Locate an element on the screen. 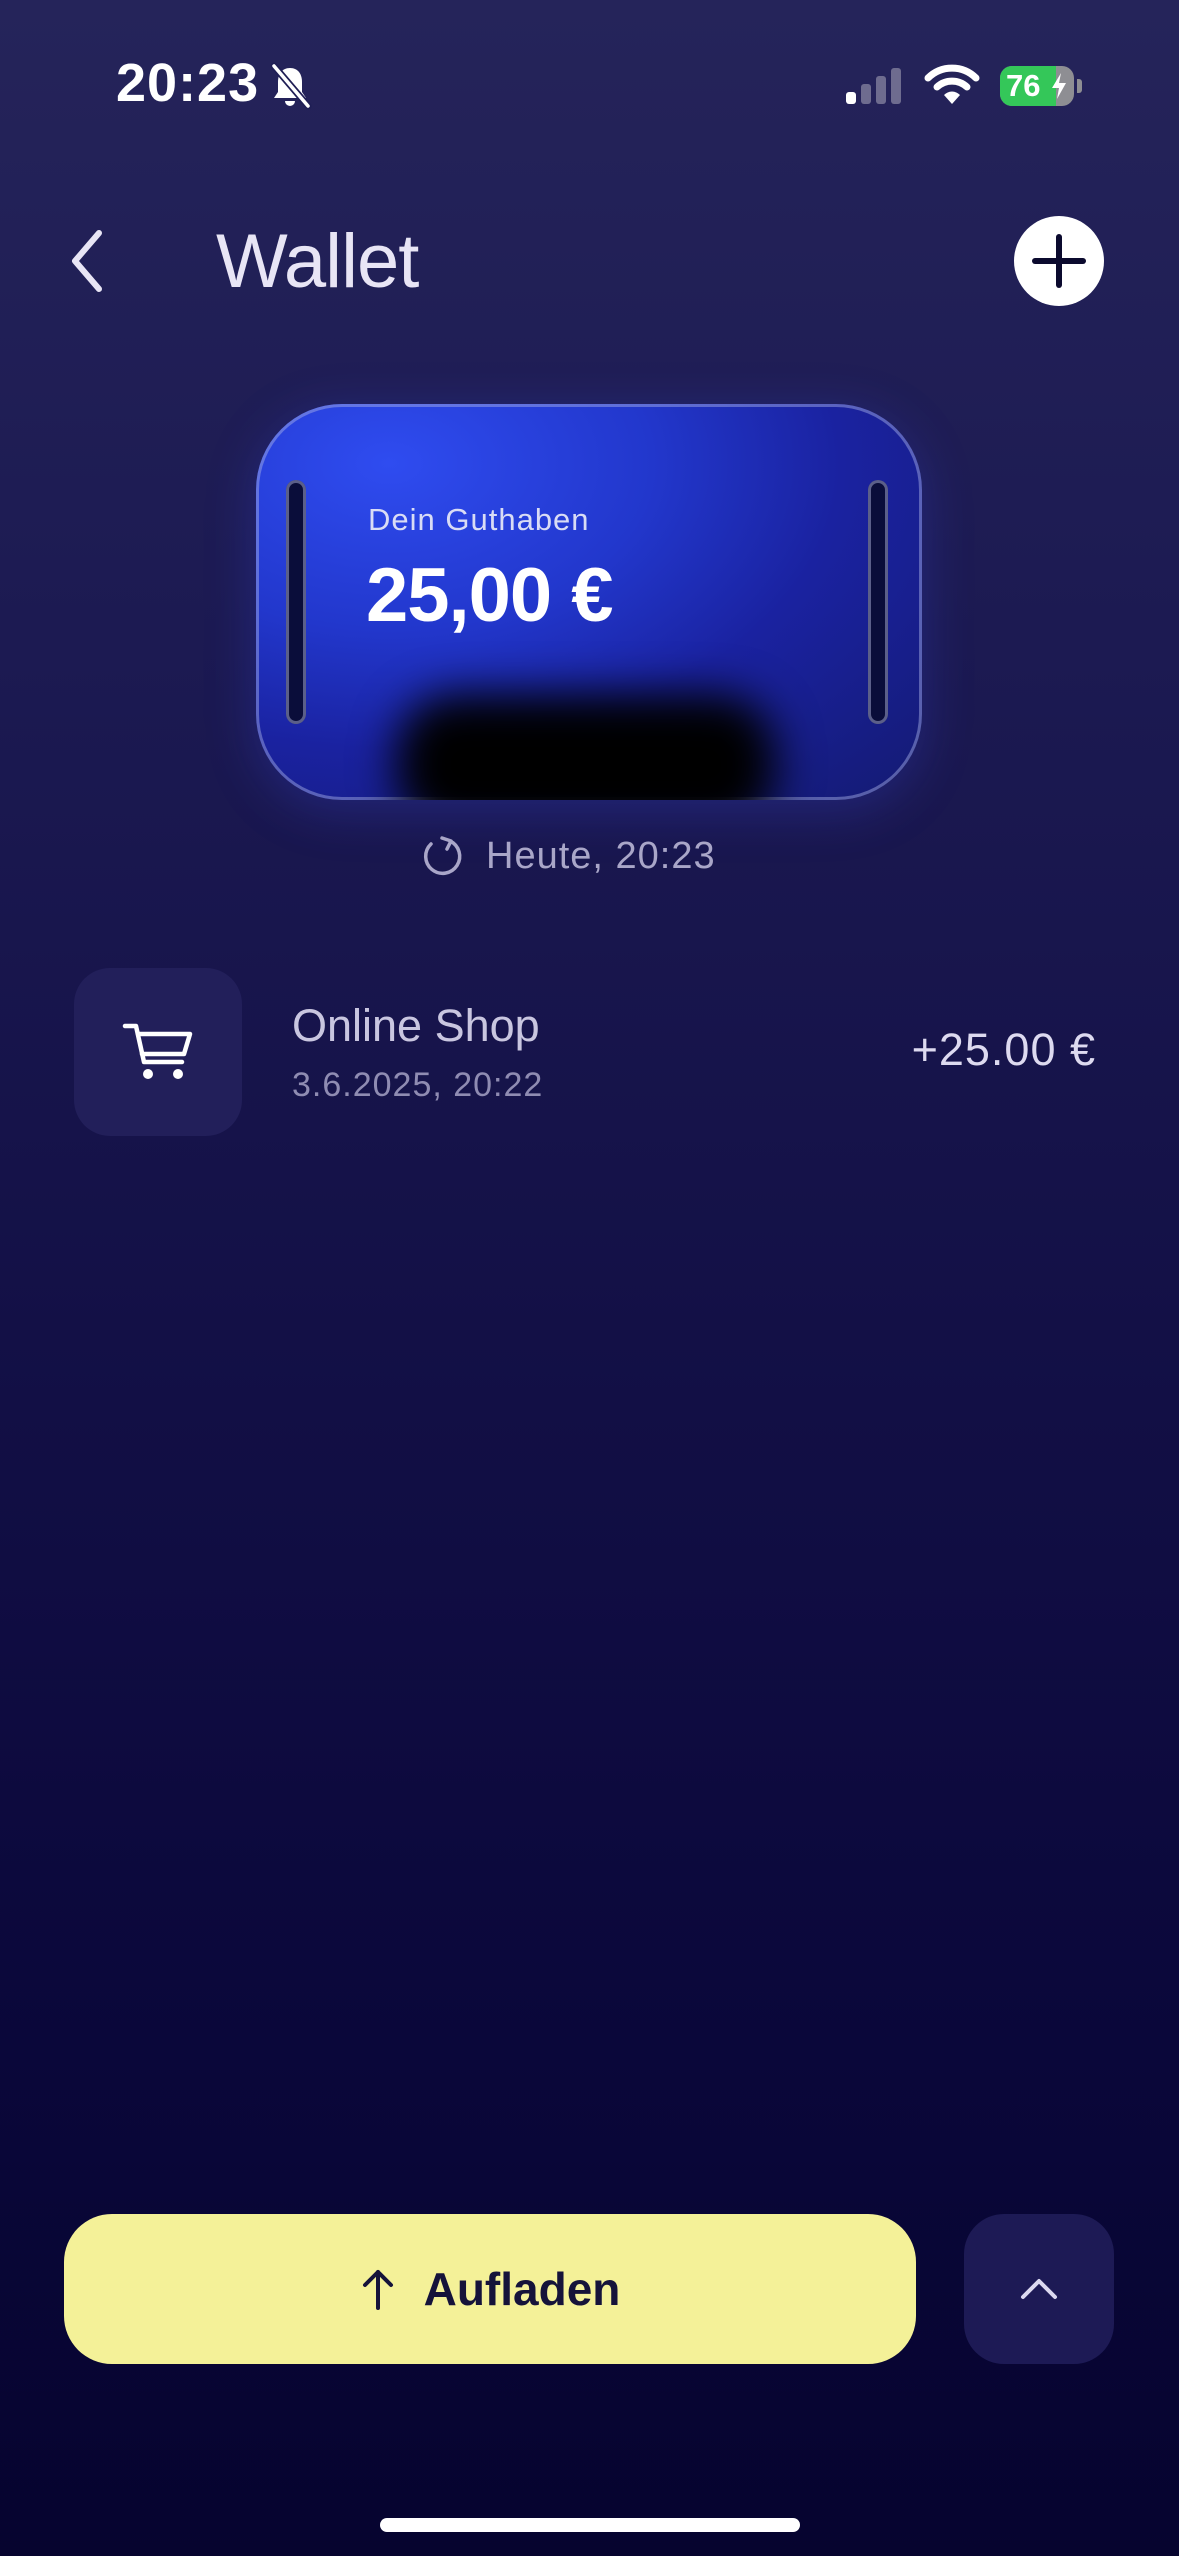  balance-card: Dein Guthaben 25,00 € is located at coordinates (589, 602).